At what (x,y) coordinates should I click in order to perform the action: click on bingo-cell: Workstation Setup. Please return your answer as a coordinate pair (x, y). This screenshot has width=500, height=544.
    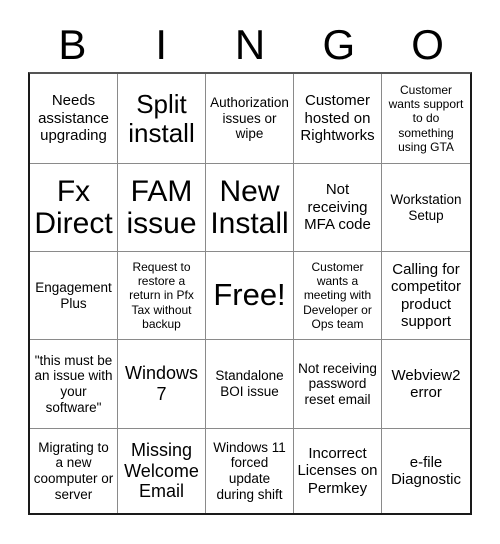
    Looking at the image, I should click on (426, 208).